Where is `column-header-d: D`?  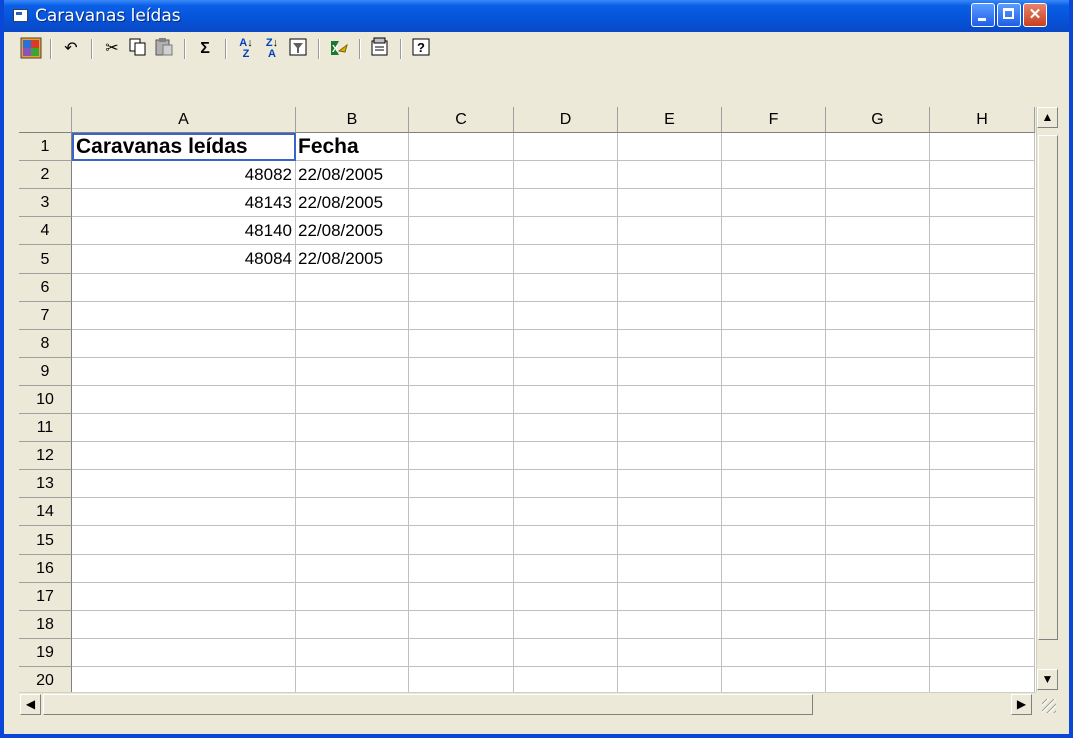 column-header-d: D is located at coordinates (566, 120).